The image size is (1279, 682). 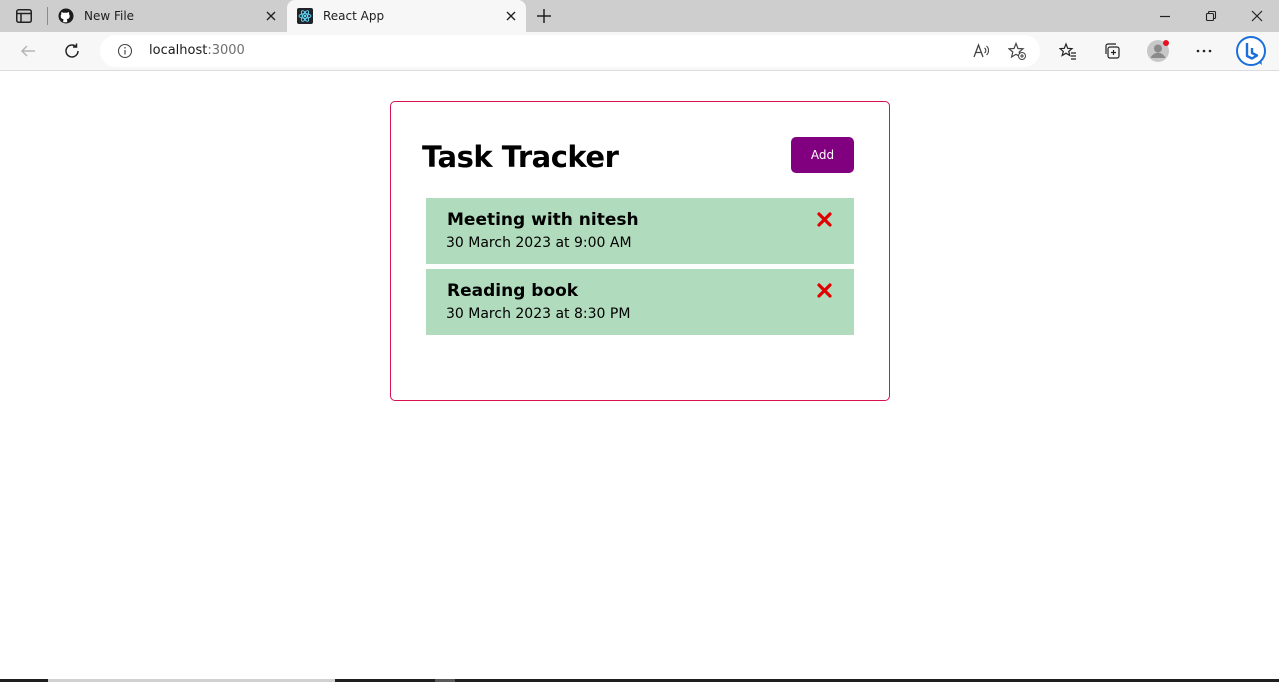 I want to click on tab-title: React App, so click(x=354, y=16).